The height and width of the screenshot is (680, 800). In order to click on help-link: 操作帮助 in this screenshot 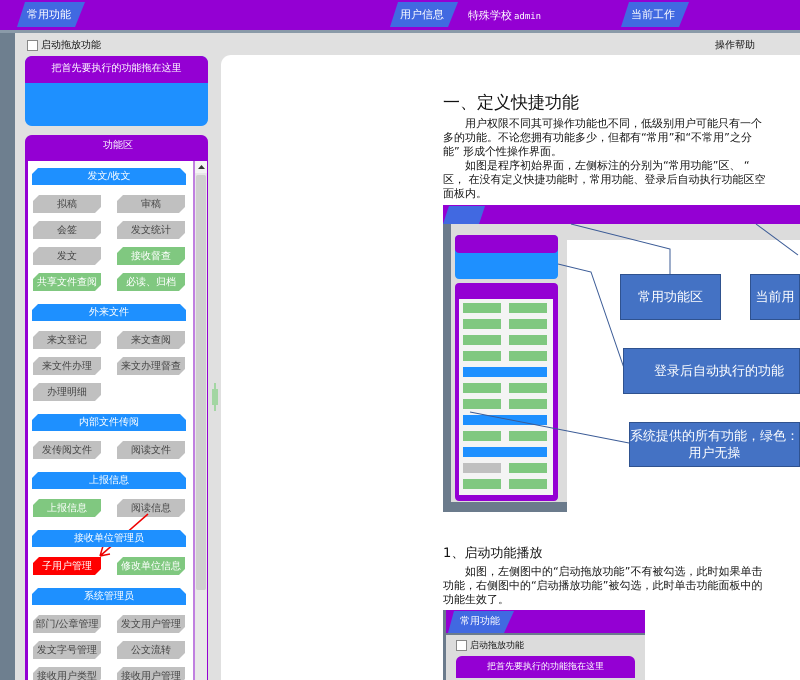, I will do `click(735, 46)`.